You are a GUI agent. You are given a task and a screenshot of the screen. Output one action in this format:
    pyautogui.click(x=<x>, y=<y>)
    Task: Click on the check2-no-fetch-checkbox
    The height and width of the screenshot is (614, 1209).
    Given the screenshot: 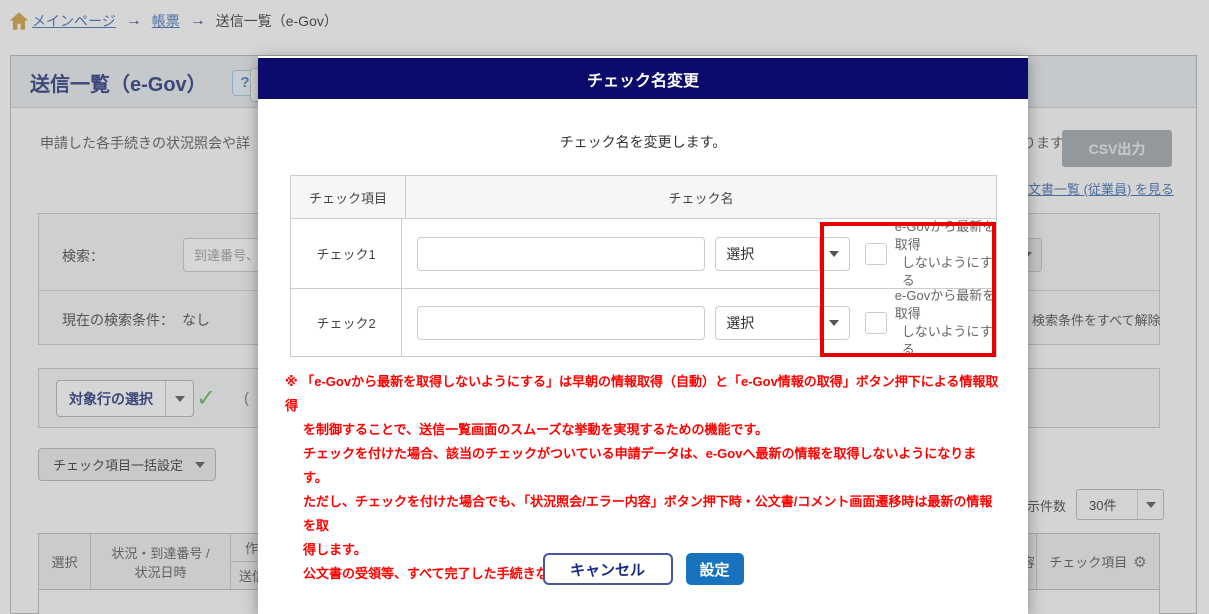 What is the action you would take?
    pyautogui.click(x=875, y=322)
    